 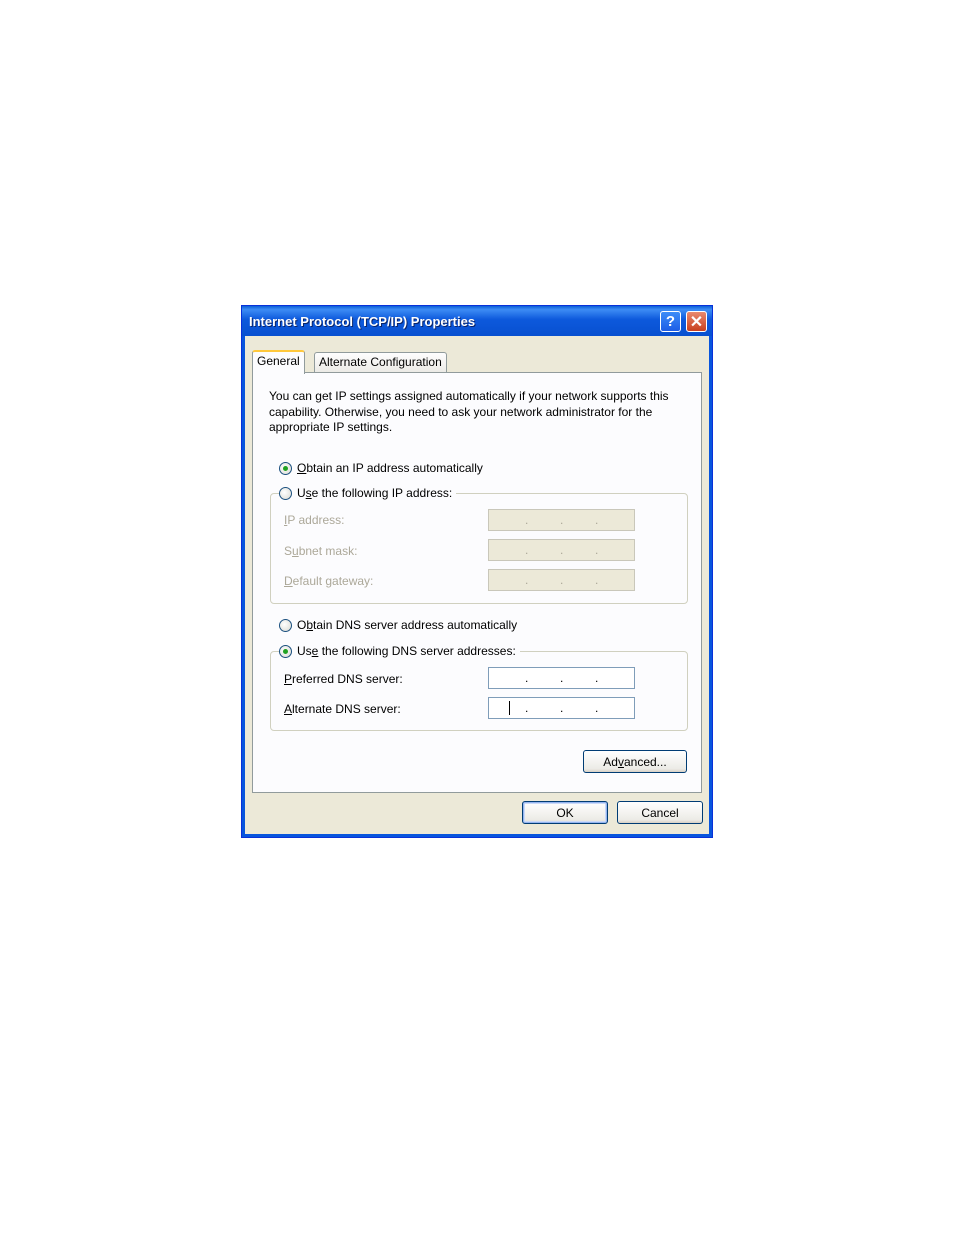 I want to click on obtain-ip-automatically-label: Obtain an IP address automatically, so click(x=390, y=468).